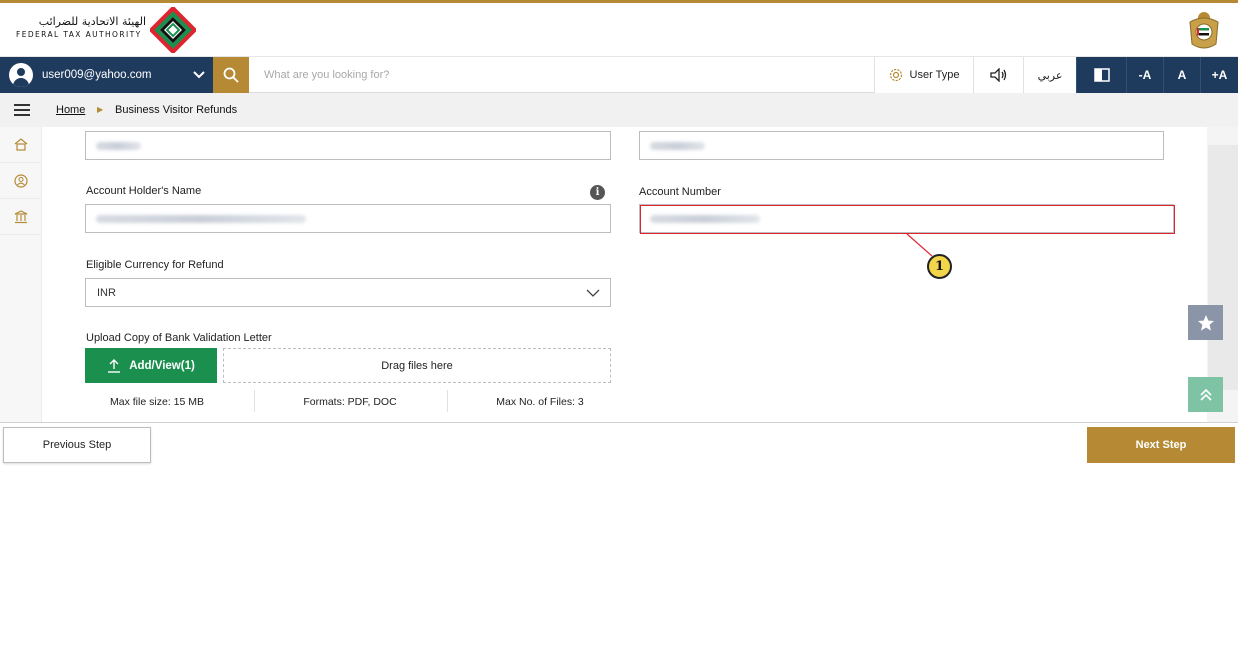  I want to click on language-label: عربي, so click(1050, 75).